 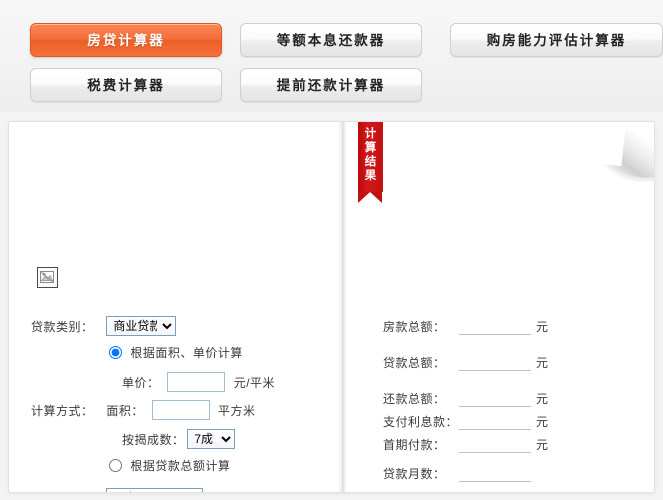 I want to click on panel-divider, so click(x=342, y=307).